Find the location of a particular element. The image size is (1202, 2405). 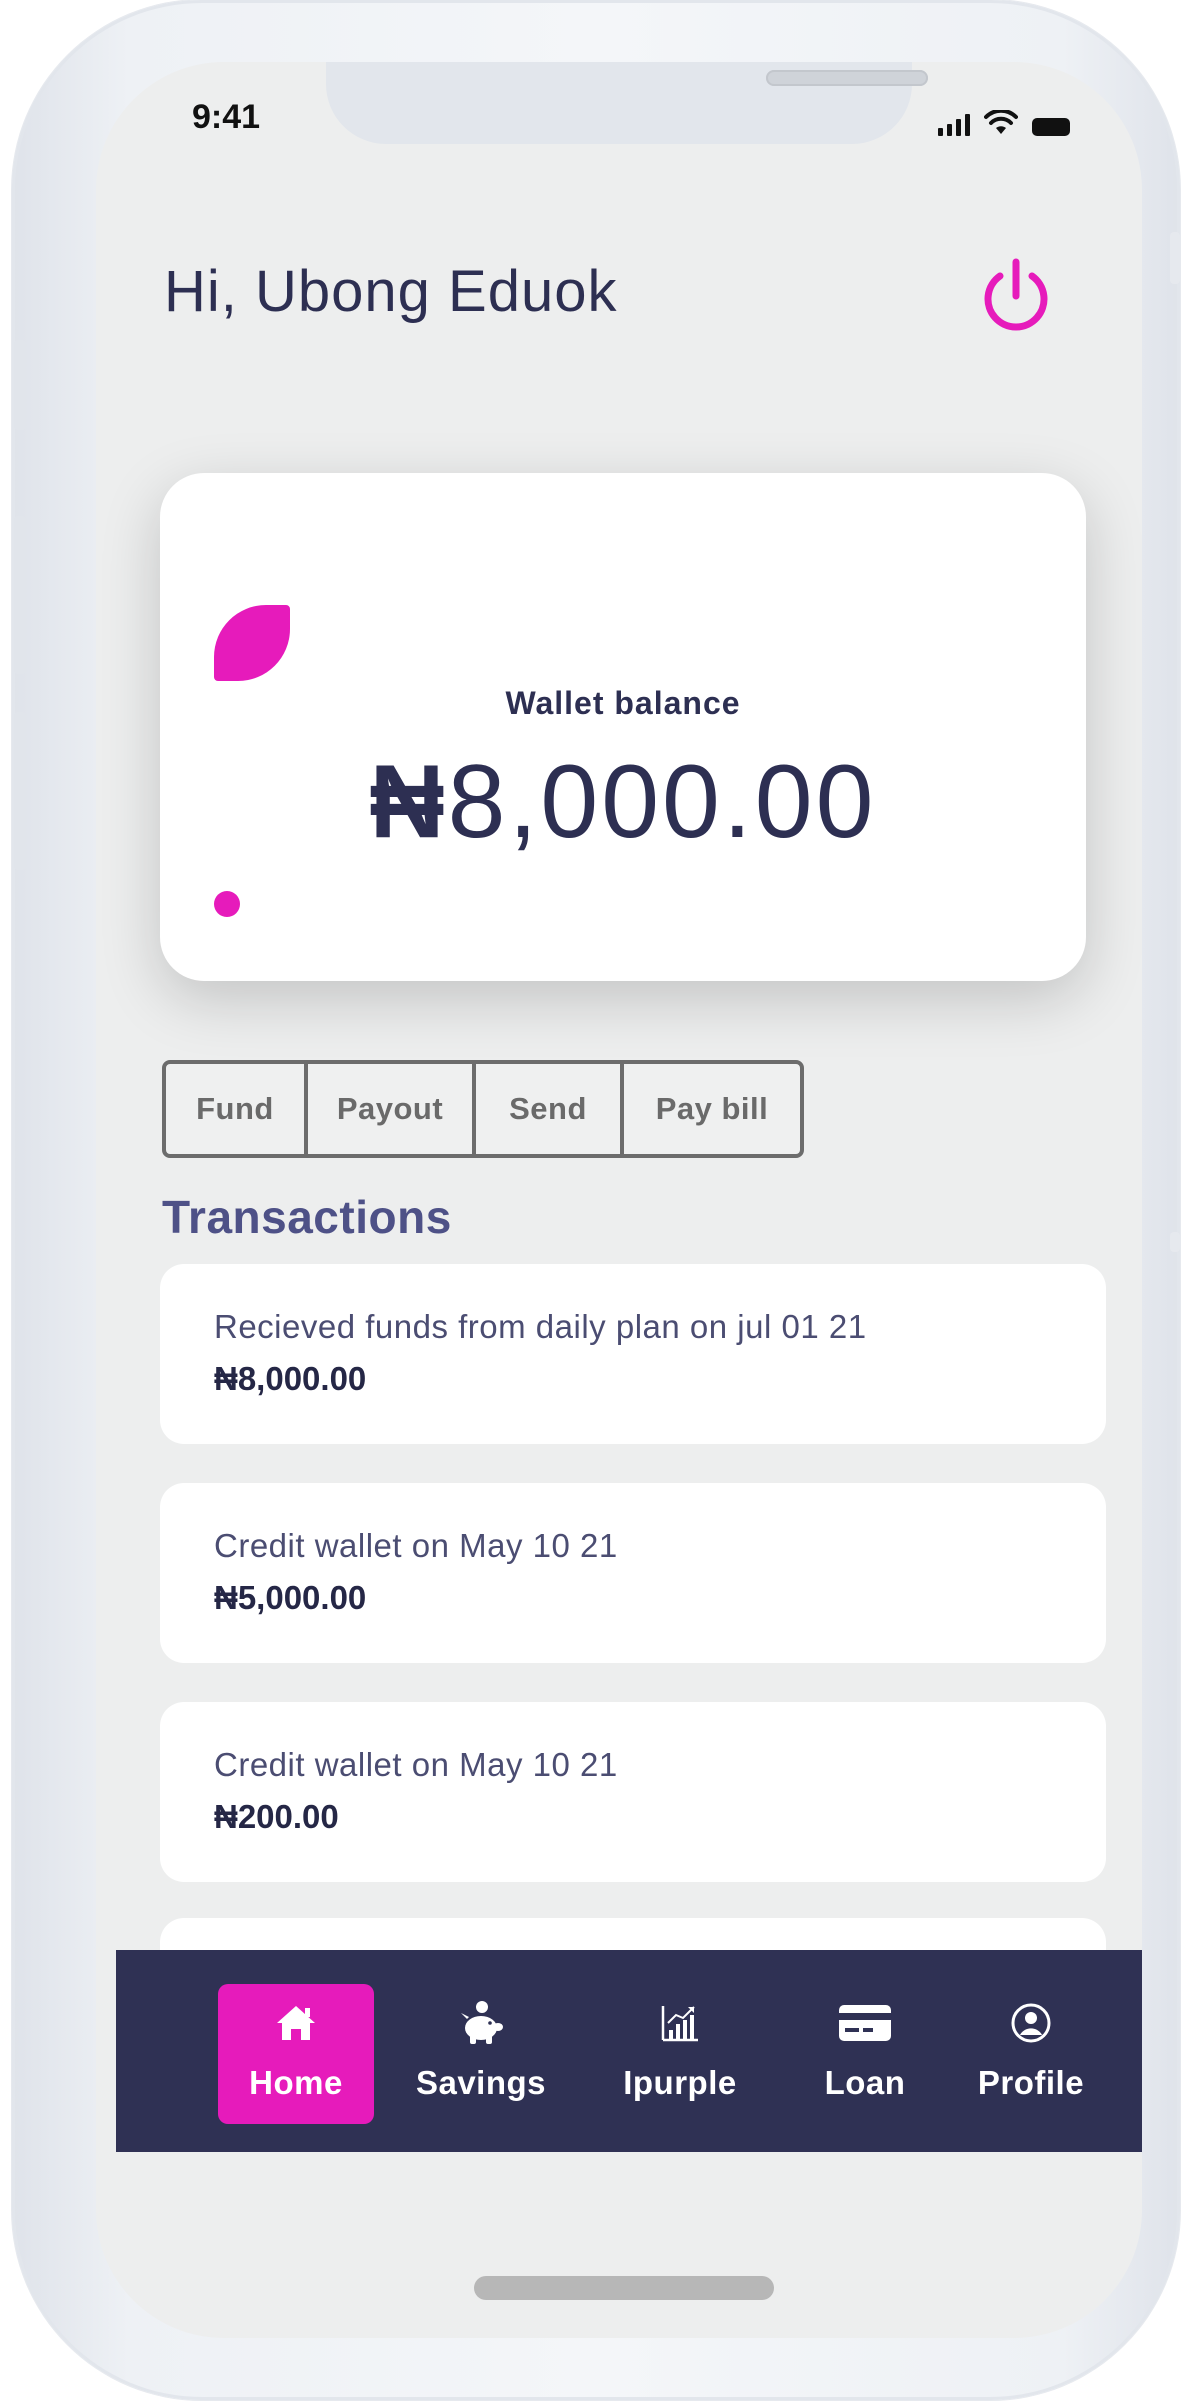

wallet-balance-amount: ₦8,000.00 is located at coordinates (623, 802).